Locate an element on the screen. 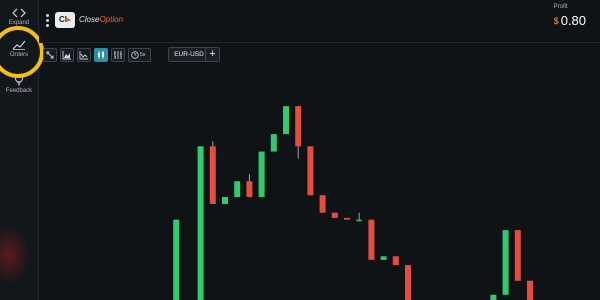  sidebar-item-label: Orders is located at coordinates (19, 55).